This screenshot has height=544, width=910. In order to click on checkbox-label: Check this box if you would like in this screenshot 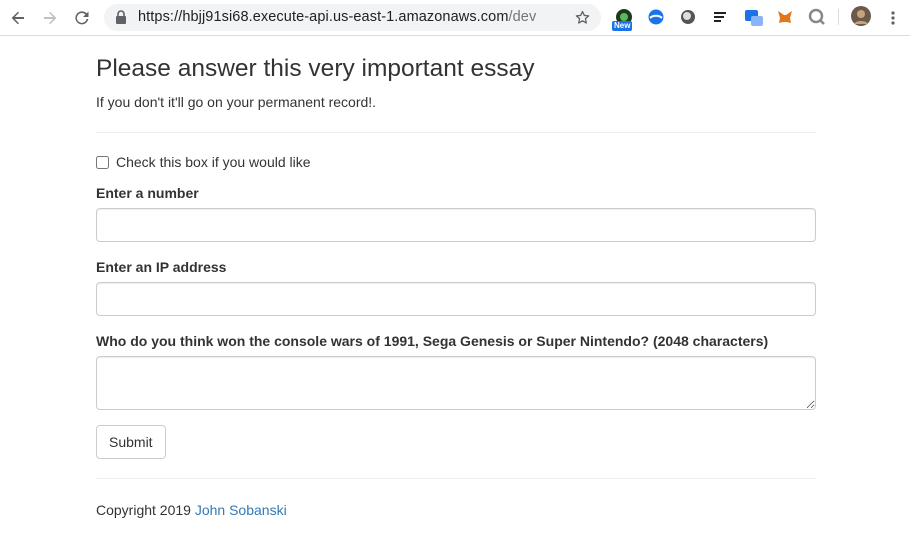, I will do `click(213, 162)`.